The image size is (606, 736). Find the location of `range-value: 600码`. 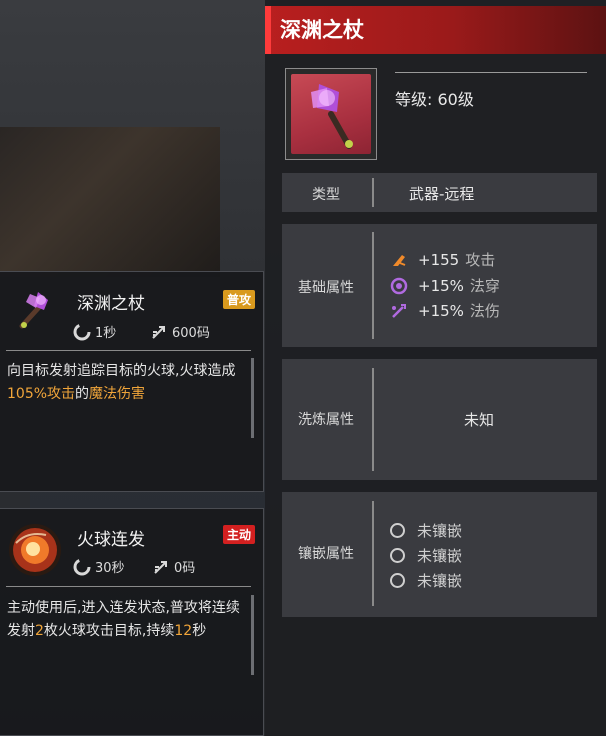

range-value: 600码 is located at coordinates (191, 333).